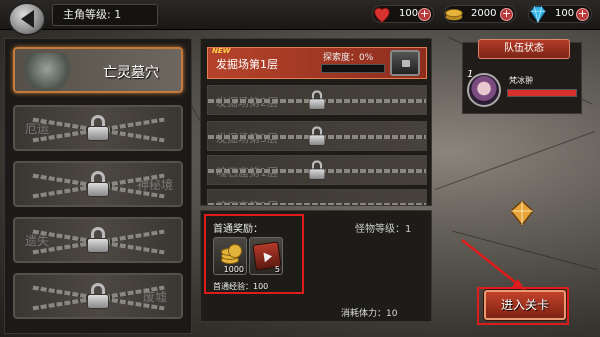 The image size is (600, 337). Describe the element at coordinates (382, 15) in the screenshot. I see `heart-icon` at that location.